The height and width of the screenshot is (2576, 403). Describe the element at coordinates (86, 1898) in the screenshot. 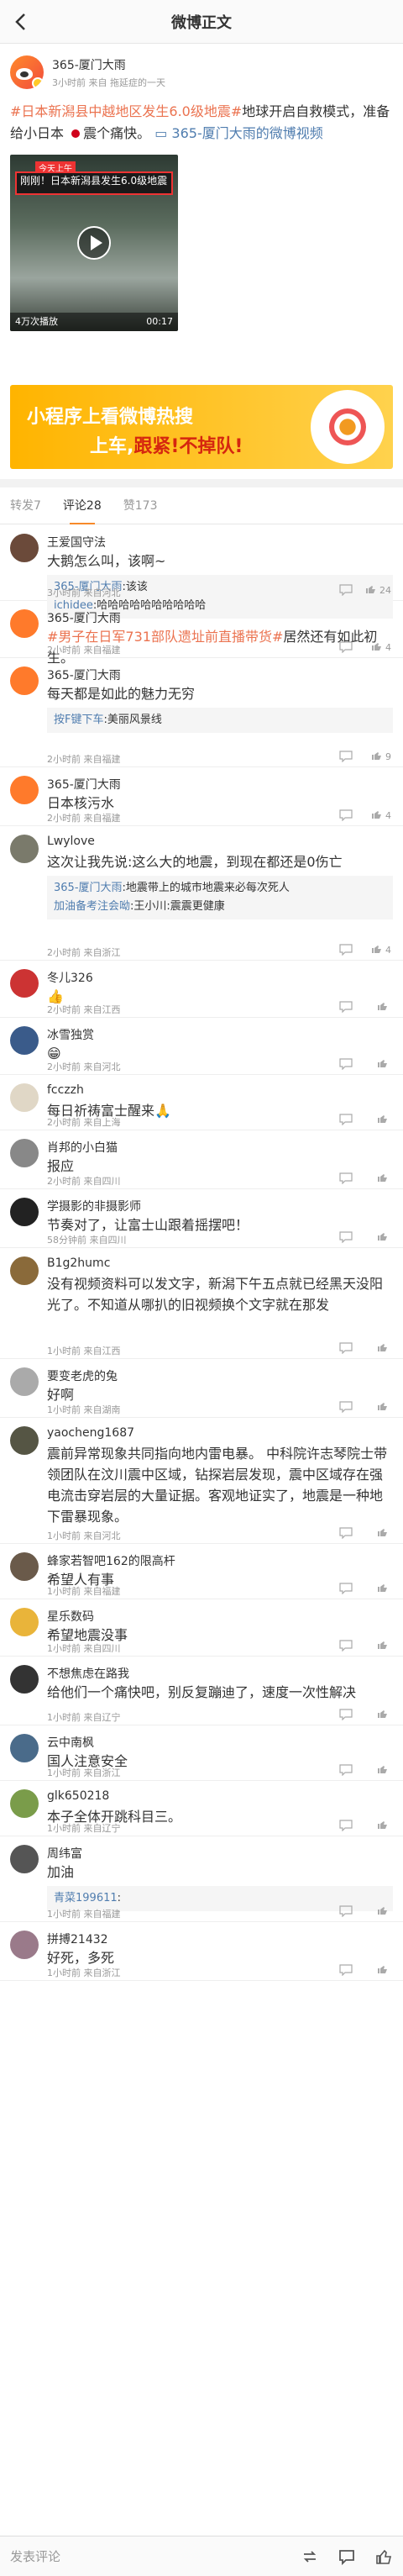

I see `reply-user: 青菜199611` at that location.